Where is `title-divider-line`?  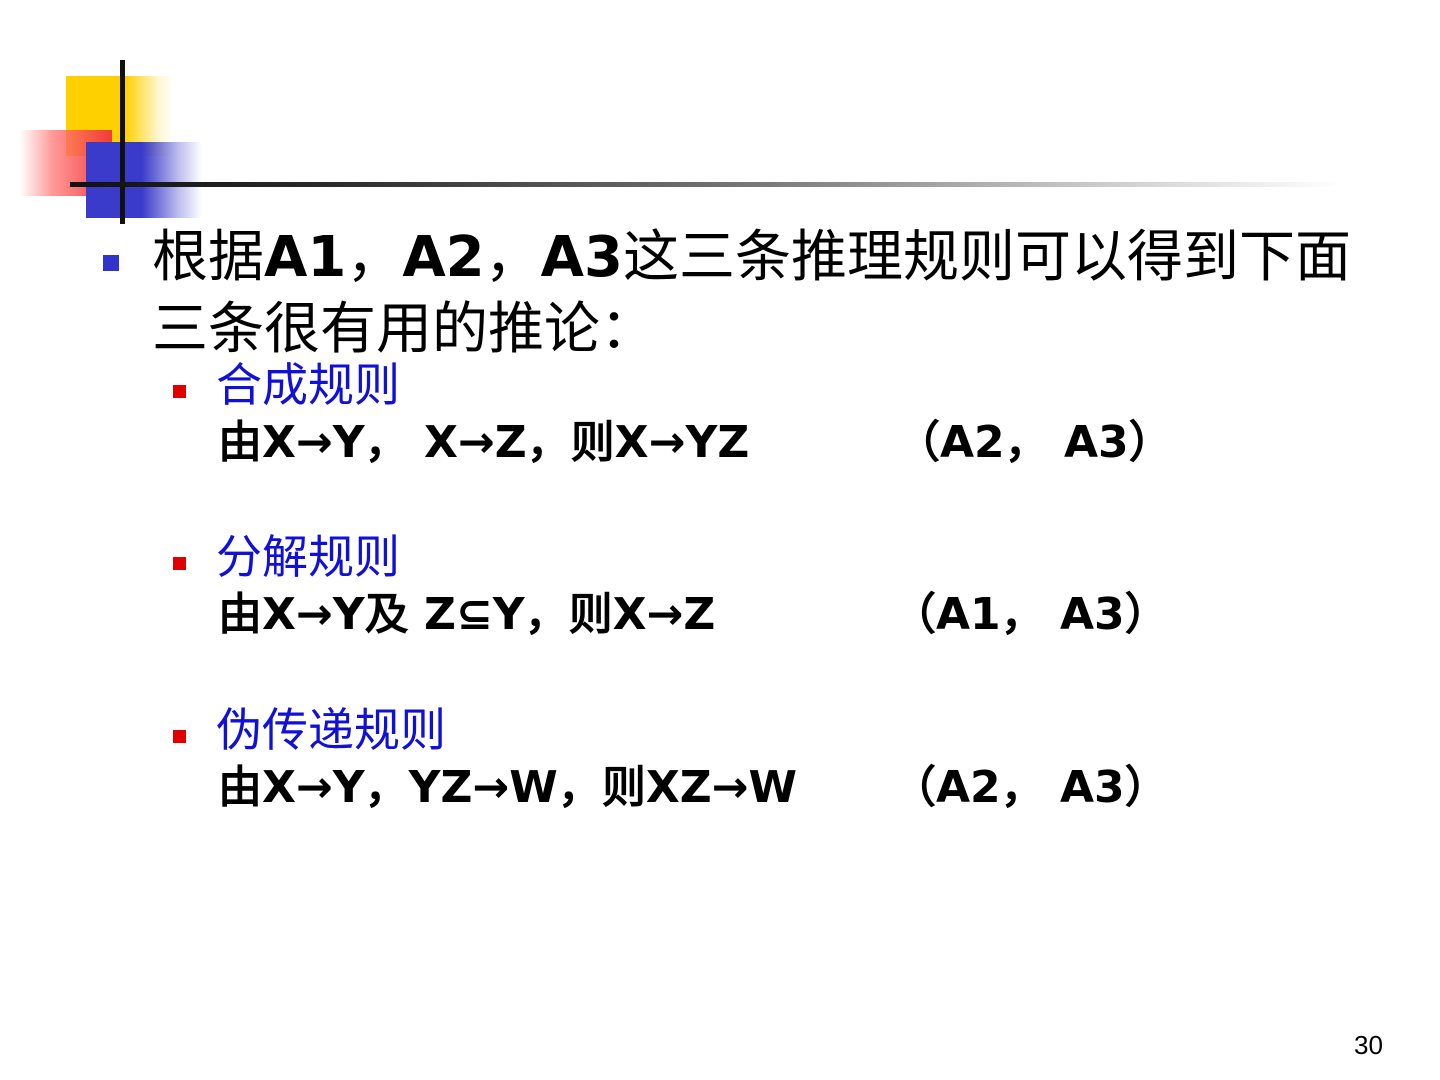
title-divider-line is located at coordinates (705, 184).